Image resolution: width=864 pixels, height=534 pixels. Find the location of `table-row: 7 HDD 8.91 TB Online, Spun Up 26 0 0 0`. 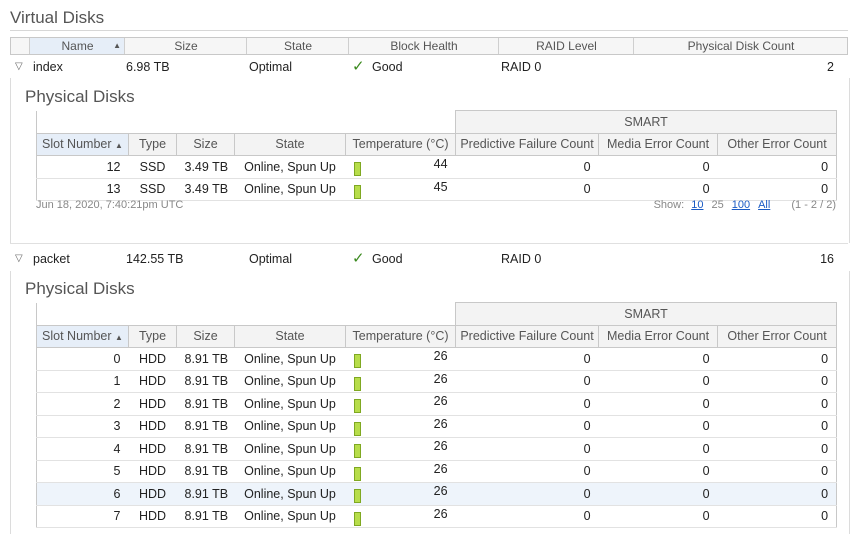

table-row: 7 HDD 8.91 TB Online, Spun Up 26 0 0 0 is located at coordinates (436, 516).